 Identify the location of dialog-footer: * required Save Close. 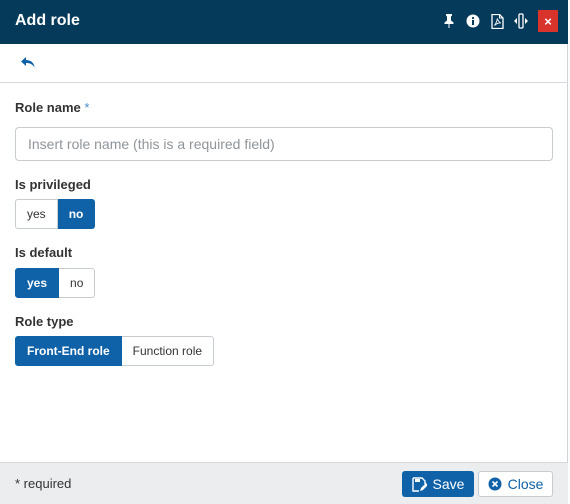
(284, 483).